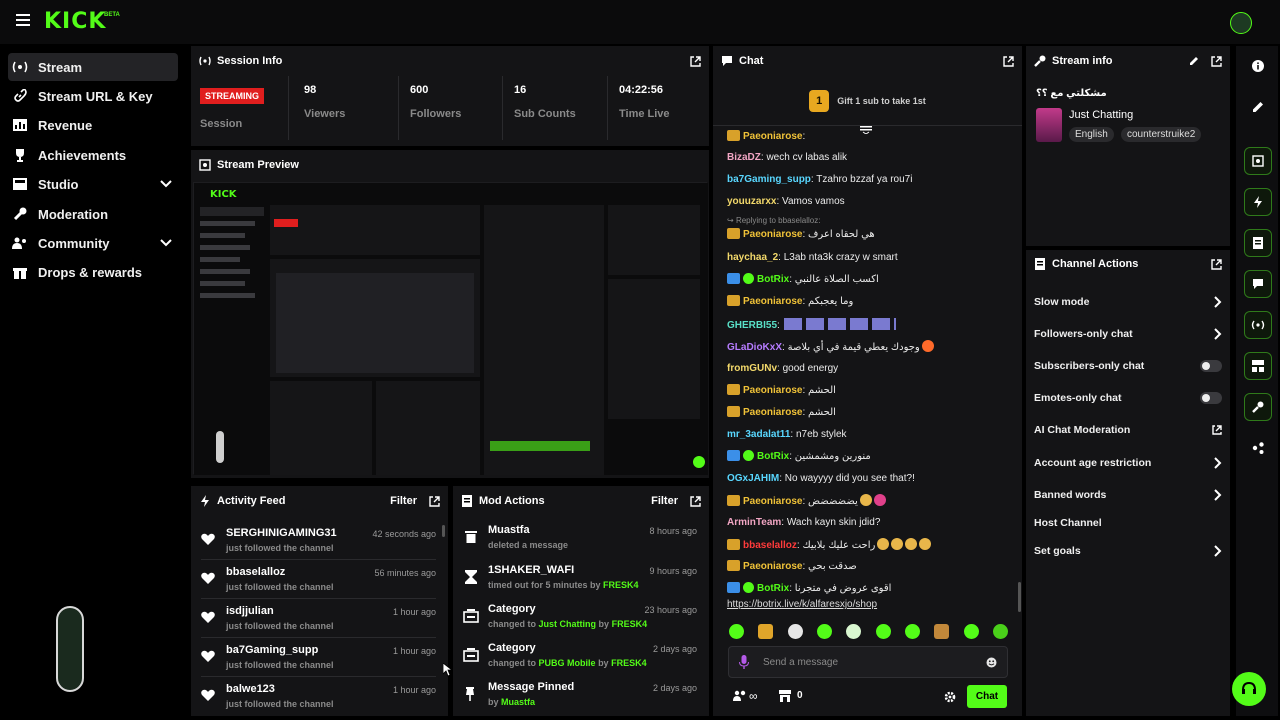 Image resolution: width=1280 pixels, height=720 pixels. Describe the element at coordinates (1128, 551) in the screenshot. I see `set-goals-row: Set goals` at that location.